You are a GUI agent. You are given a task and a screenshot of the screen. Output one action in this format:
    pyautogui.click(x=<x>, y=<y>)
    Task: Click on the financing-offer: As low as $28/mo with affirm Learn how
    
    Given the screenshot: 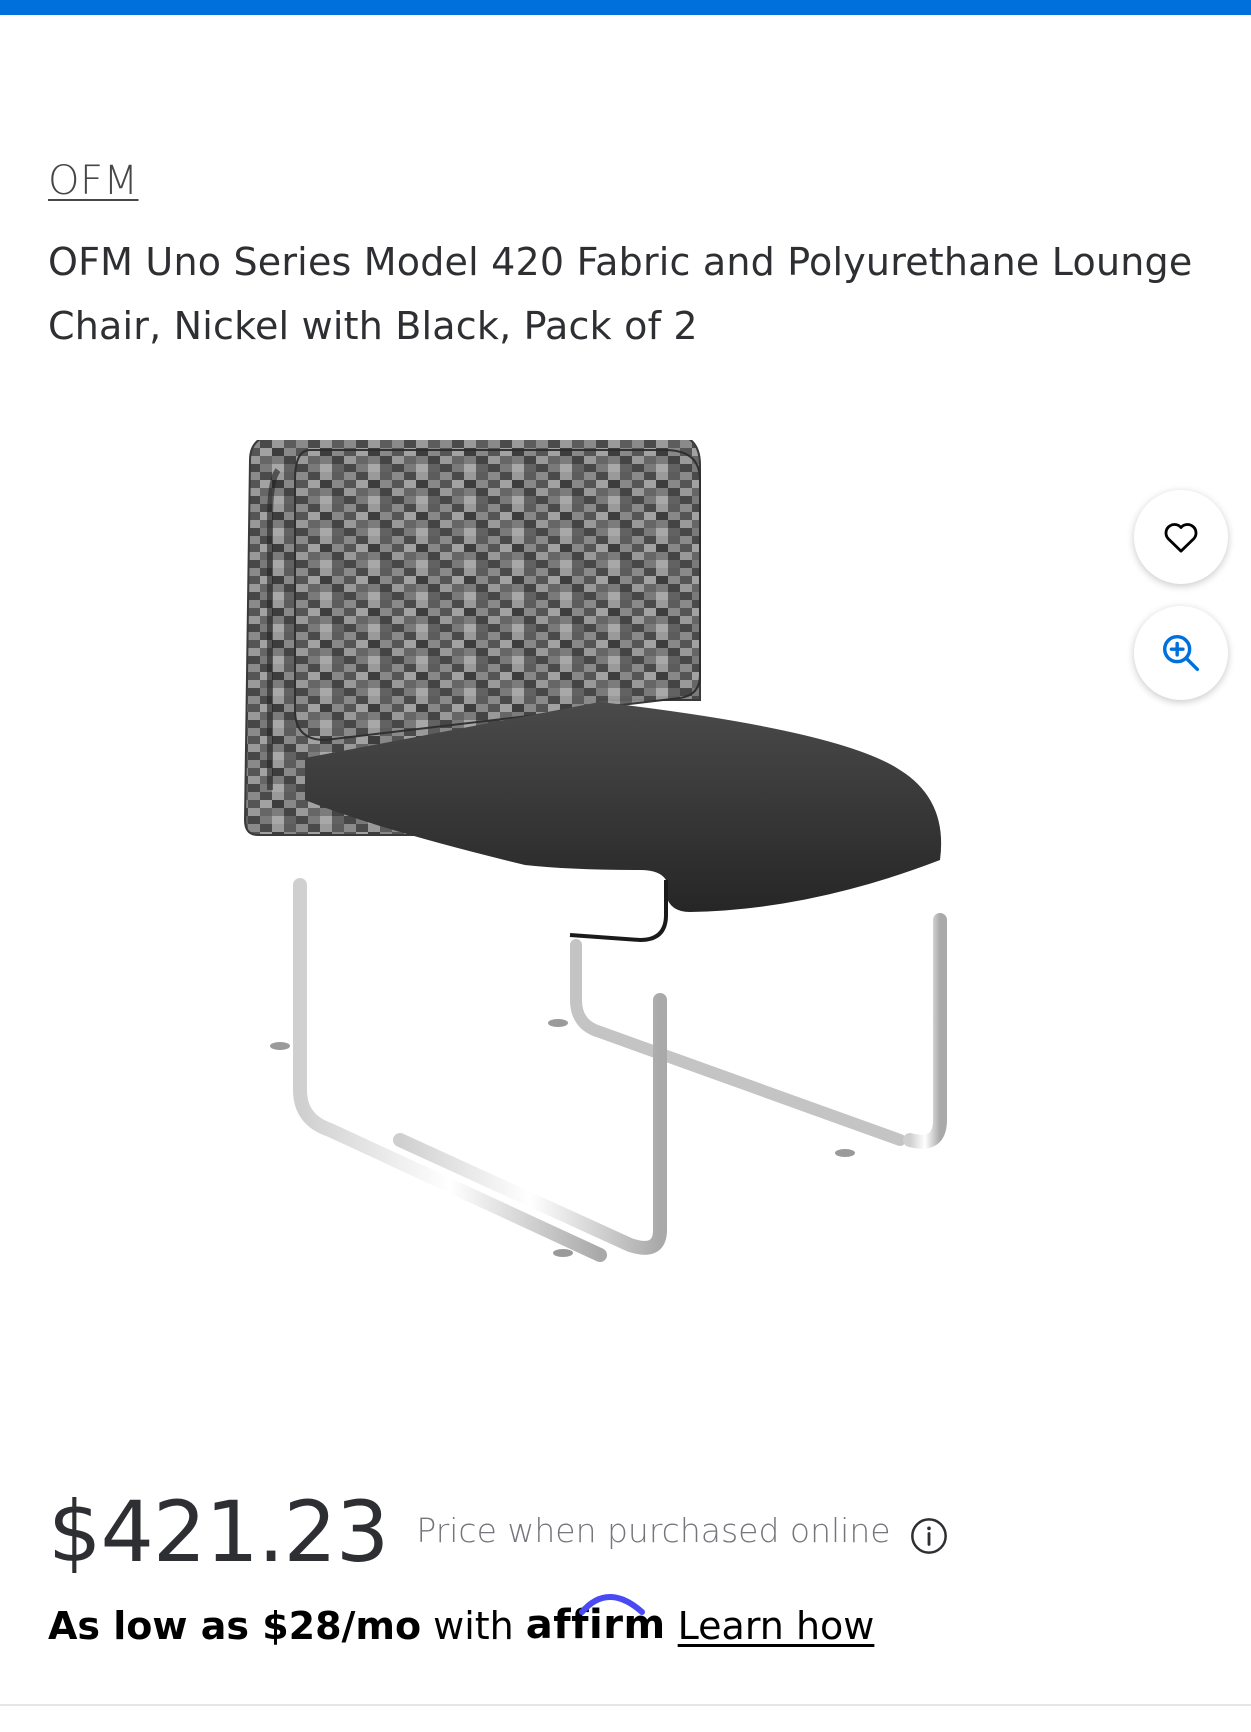 What is the action you would take?
    pyautogui.click(x=461, y=1621)
    